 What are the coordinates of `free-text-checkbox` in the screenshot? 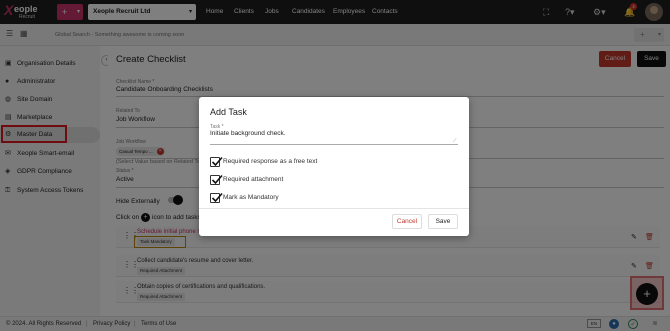 It's located at (216, 161).